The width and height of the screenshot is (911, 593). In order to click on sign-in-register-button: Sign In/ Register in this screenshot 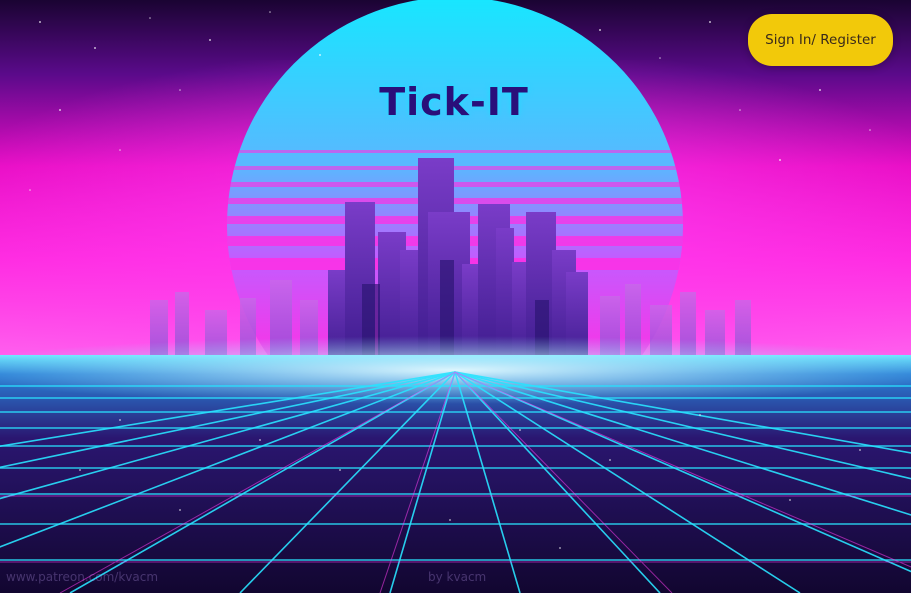, I will do `click(820, 40)`.